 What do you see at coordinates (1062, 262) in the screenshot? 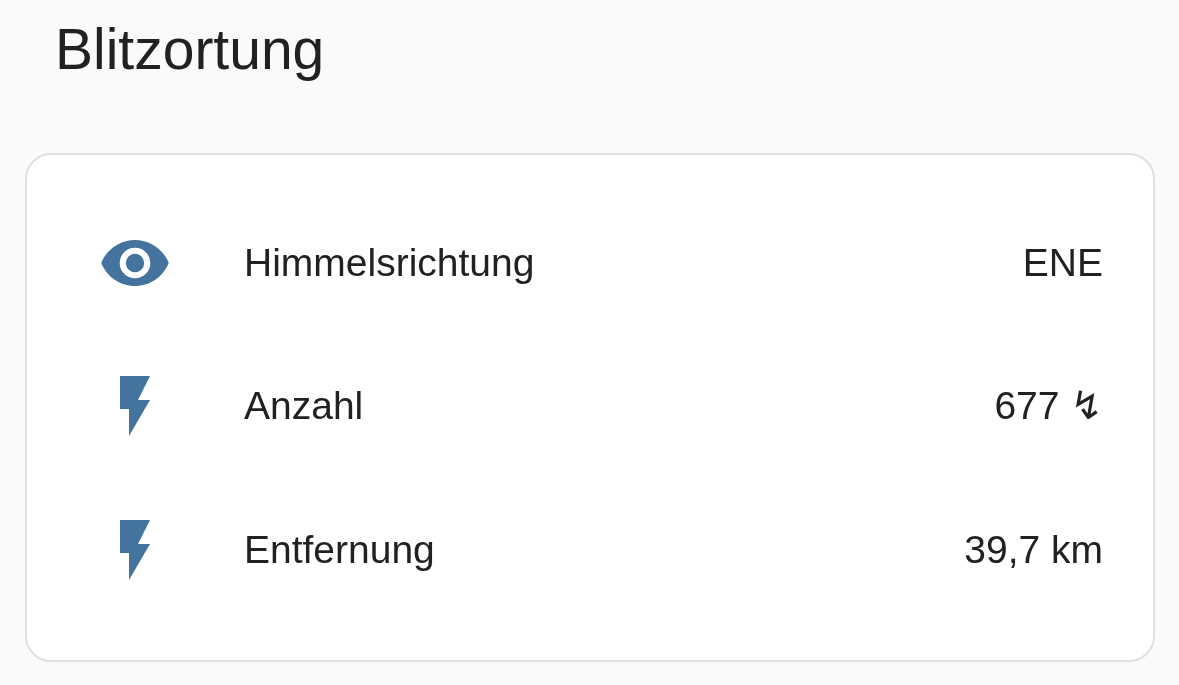
I see `sensor-value: ENE` at bounding box center [1062, 262].